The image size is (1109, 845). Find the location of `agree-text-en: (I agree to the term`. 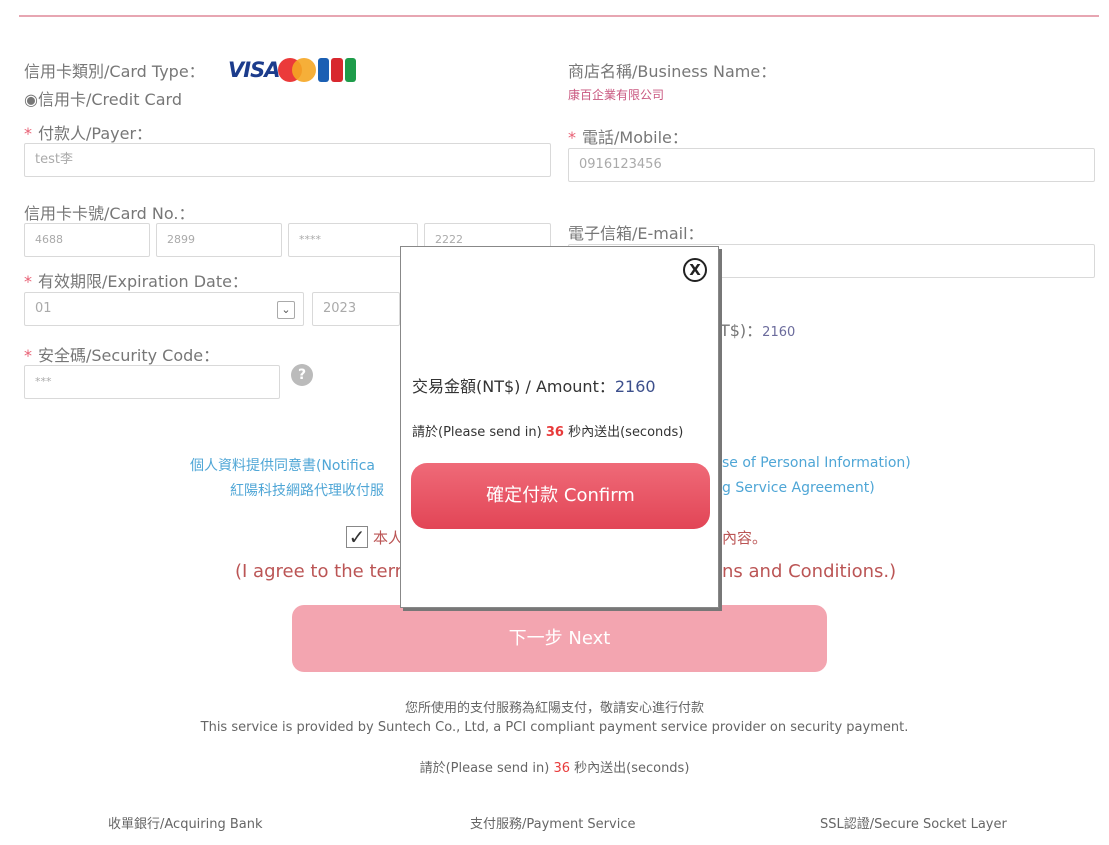

agree-text-en: (I agree to the term is located at coordinates (324, 571).